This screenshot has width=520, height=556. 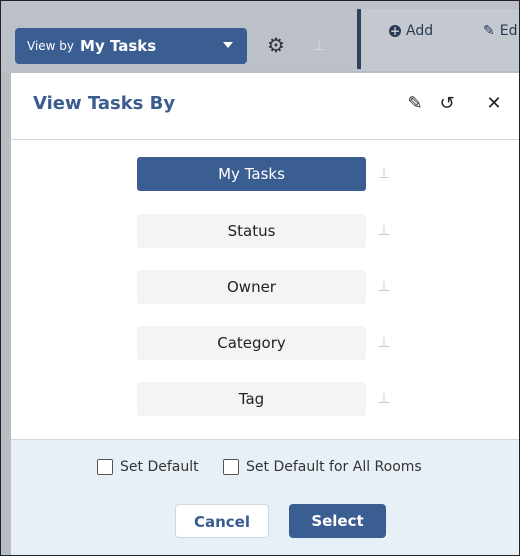 What do you see at coordinates (337, 521) in the screenshot?
I see `select-button: Select` at bounding box center [337, 521].